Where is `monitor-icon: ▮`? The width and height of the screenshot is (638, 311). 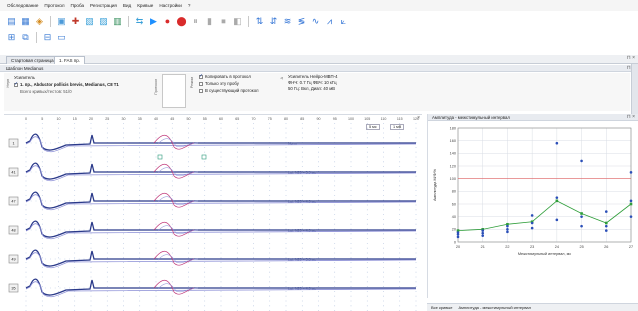 monitor-icon: ▮ is located at coordinates (209, 21).